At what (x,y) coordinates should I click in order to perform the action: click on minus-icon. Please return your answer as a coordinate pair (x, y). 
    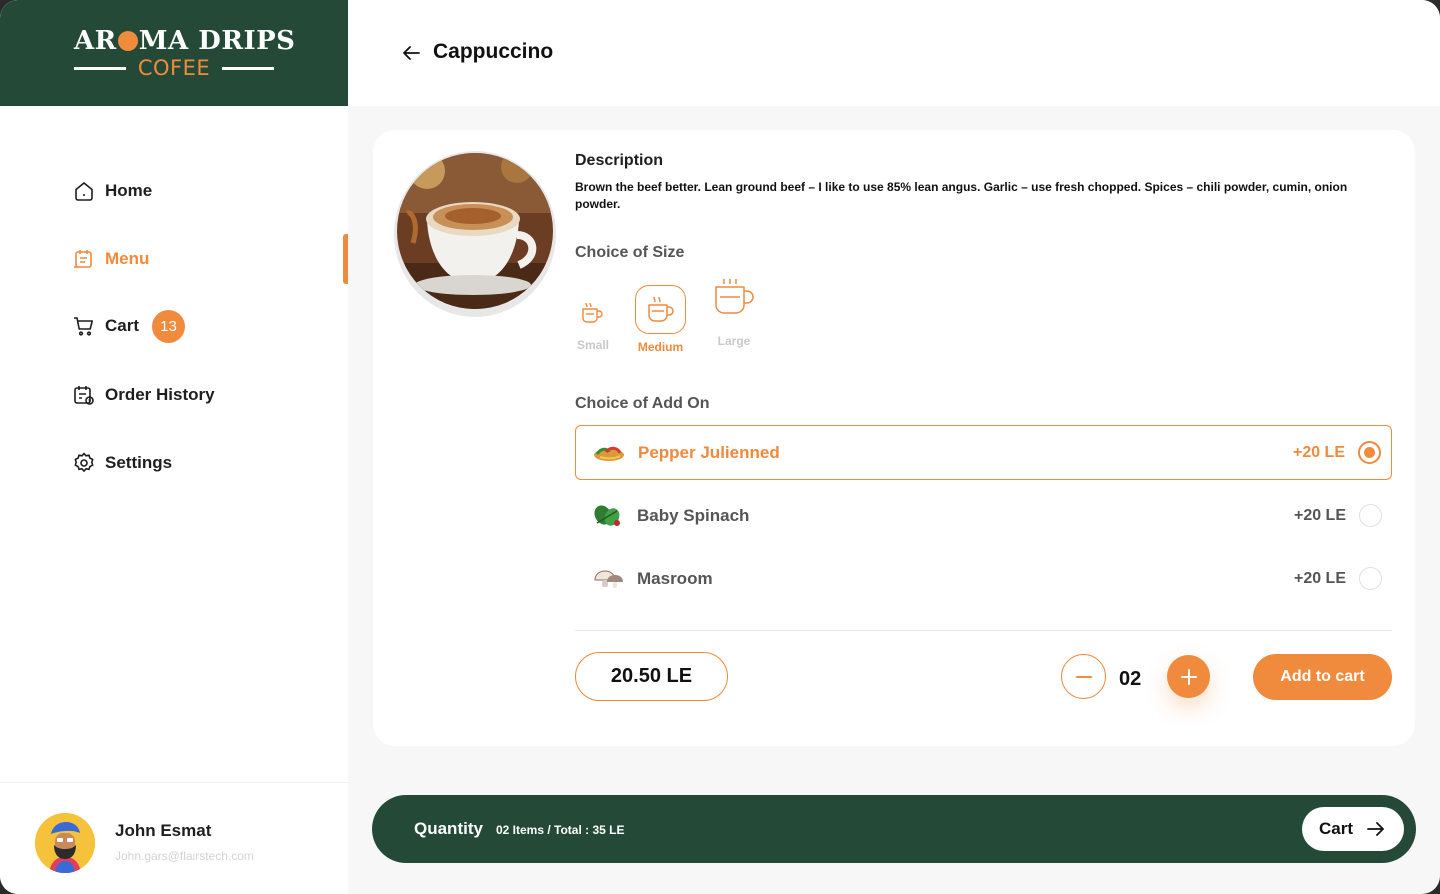
    Looking at the image, I should click on (1083, 676).